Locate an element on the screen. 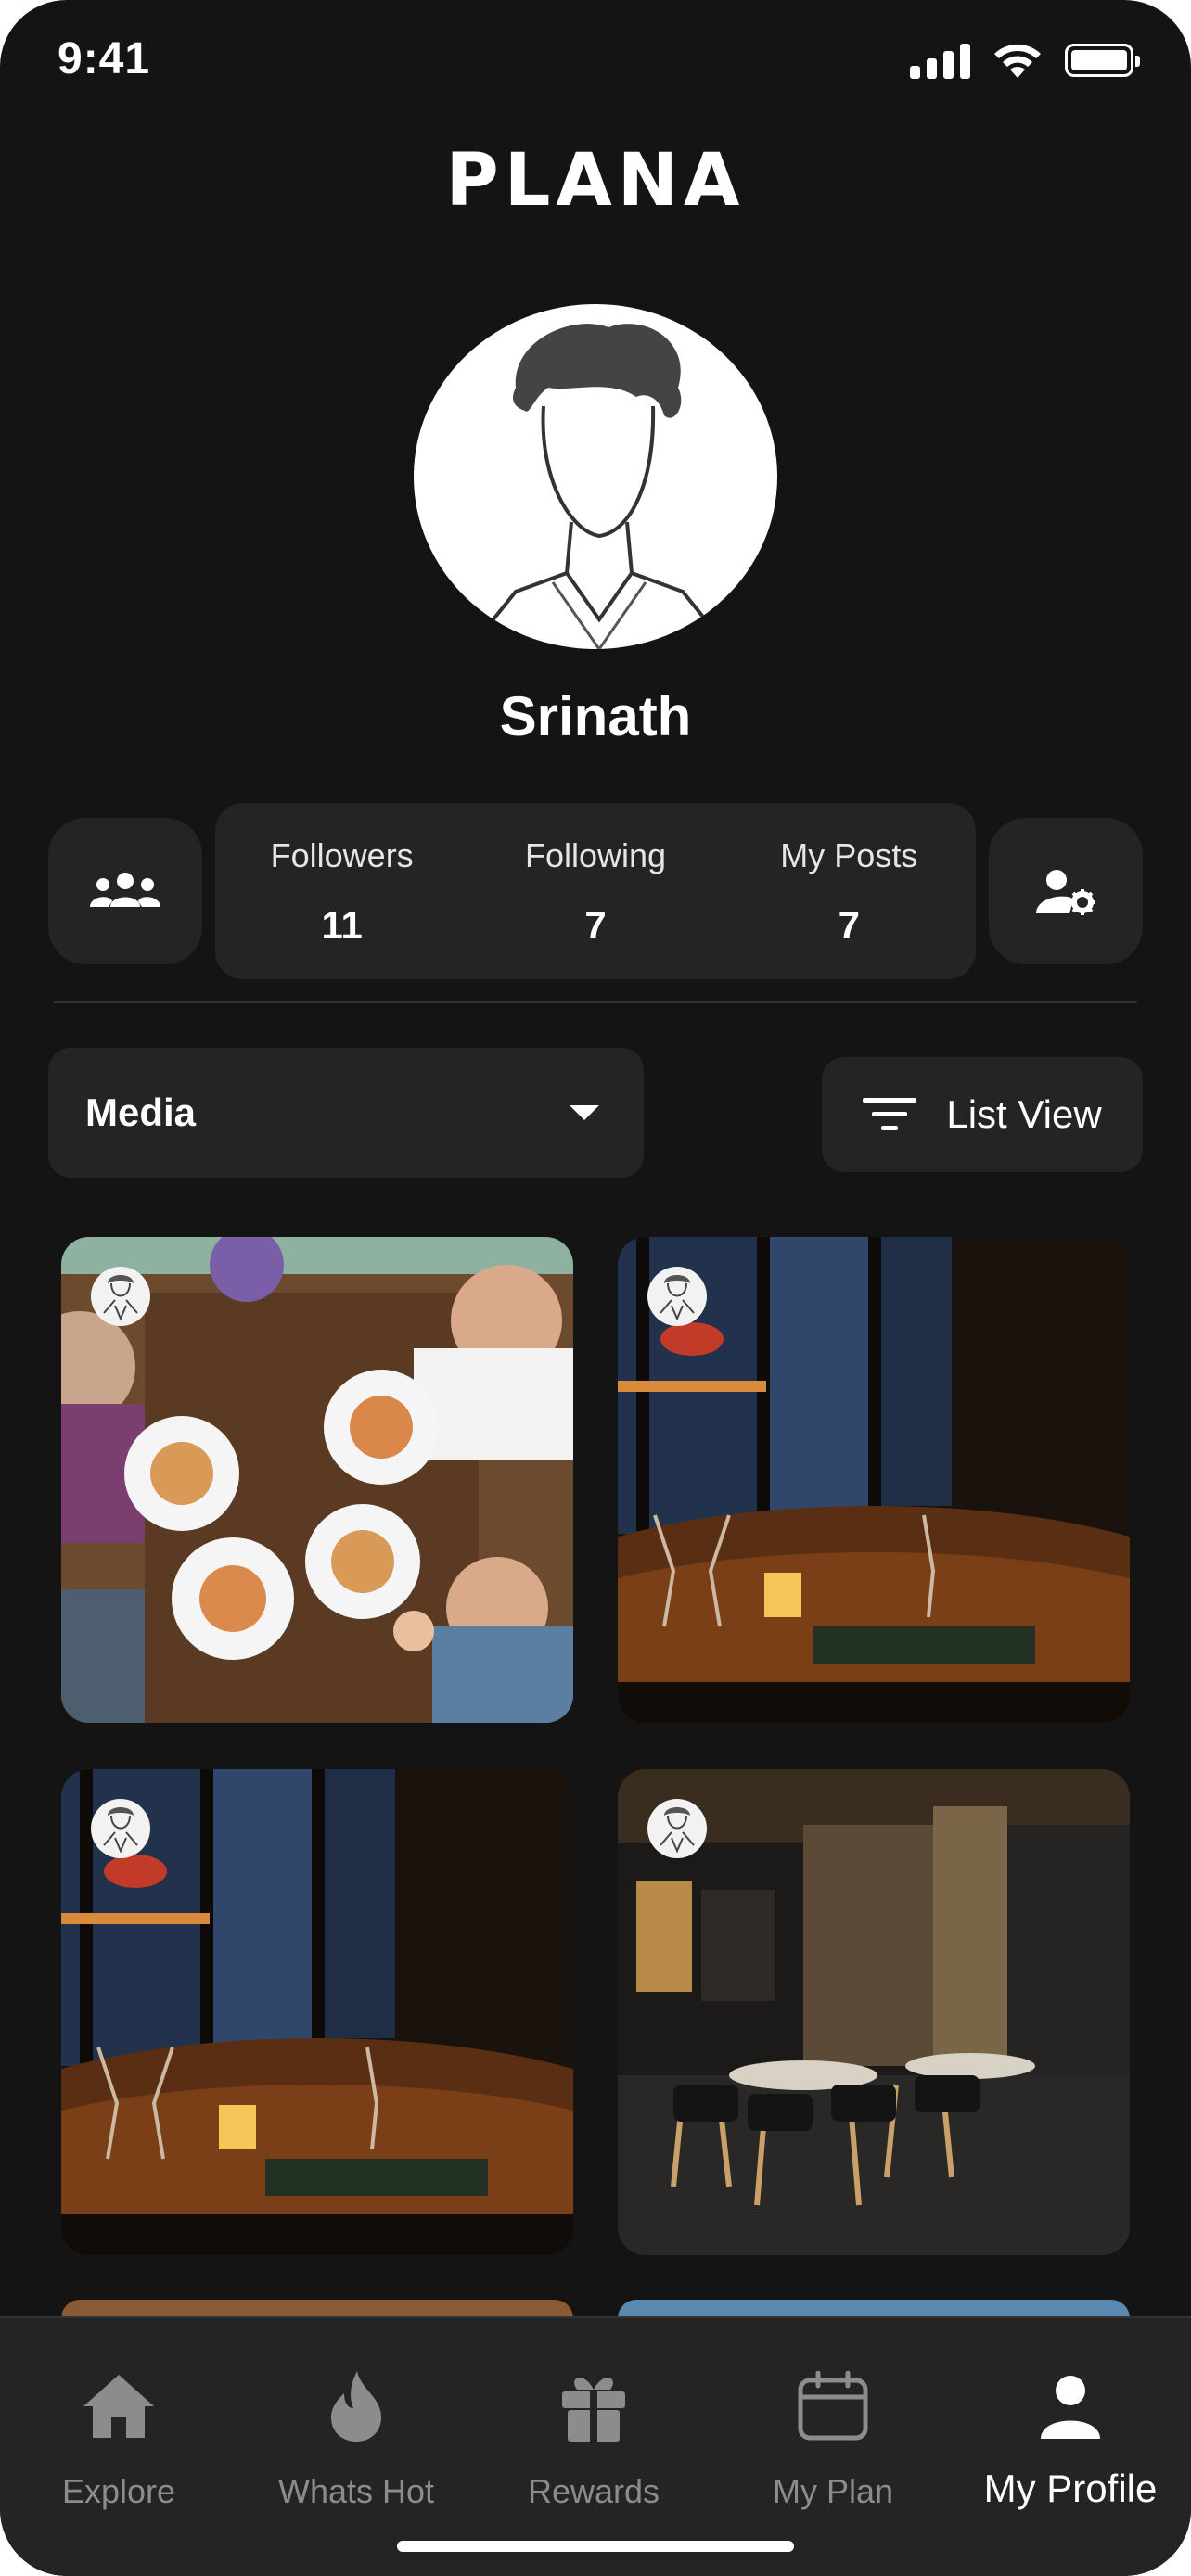 Image resolution: width=1191 pixels, height=2576 pixels. app-logo: PLANA is located at coordinates (595, 181).